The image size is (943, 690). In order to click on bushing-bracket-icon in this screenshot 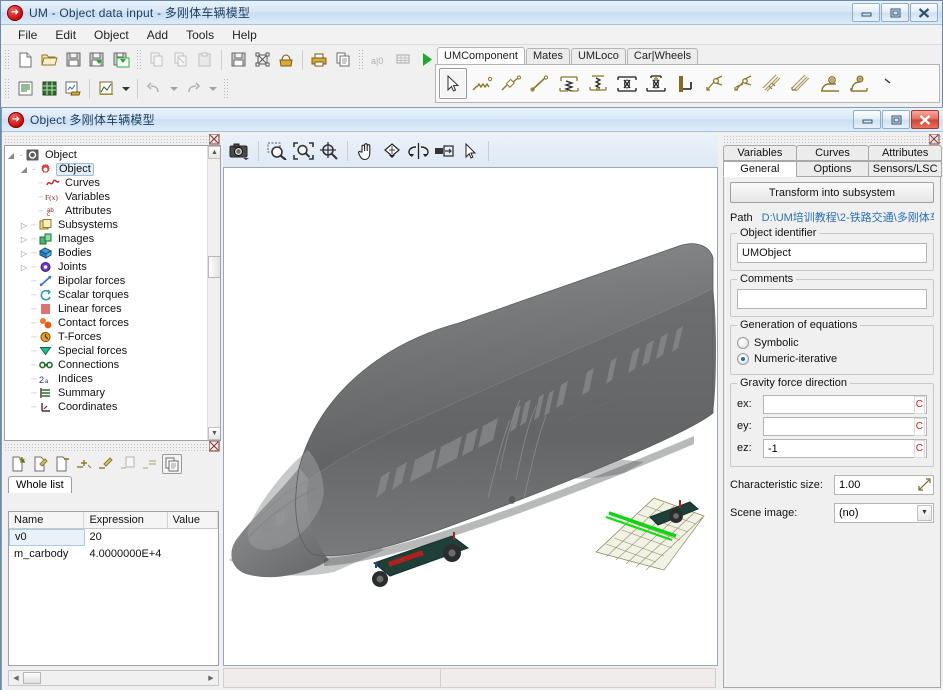, I will do `click(656, 83)`.